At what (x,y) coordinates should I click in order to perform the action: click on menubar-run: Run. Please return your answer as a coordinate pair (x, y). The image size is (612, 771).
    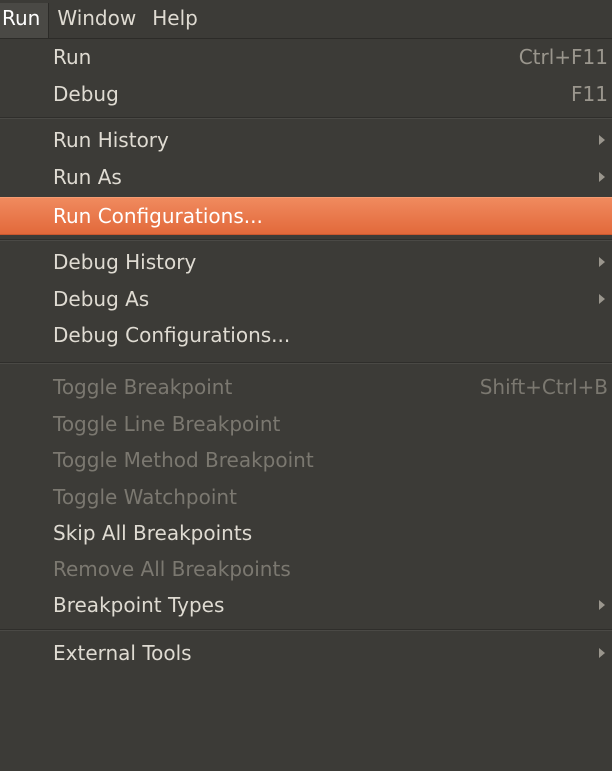
    Looking at the image, I should click on (25, 20).